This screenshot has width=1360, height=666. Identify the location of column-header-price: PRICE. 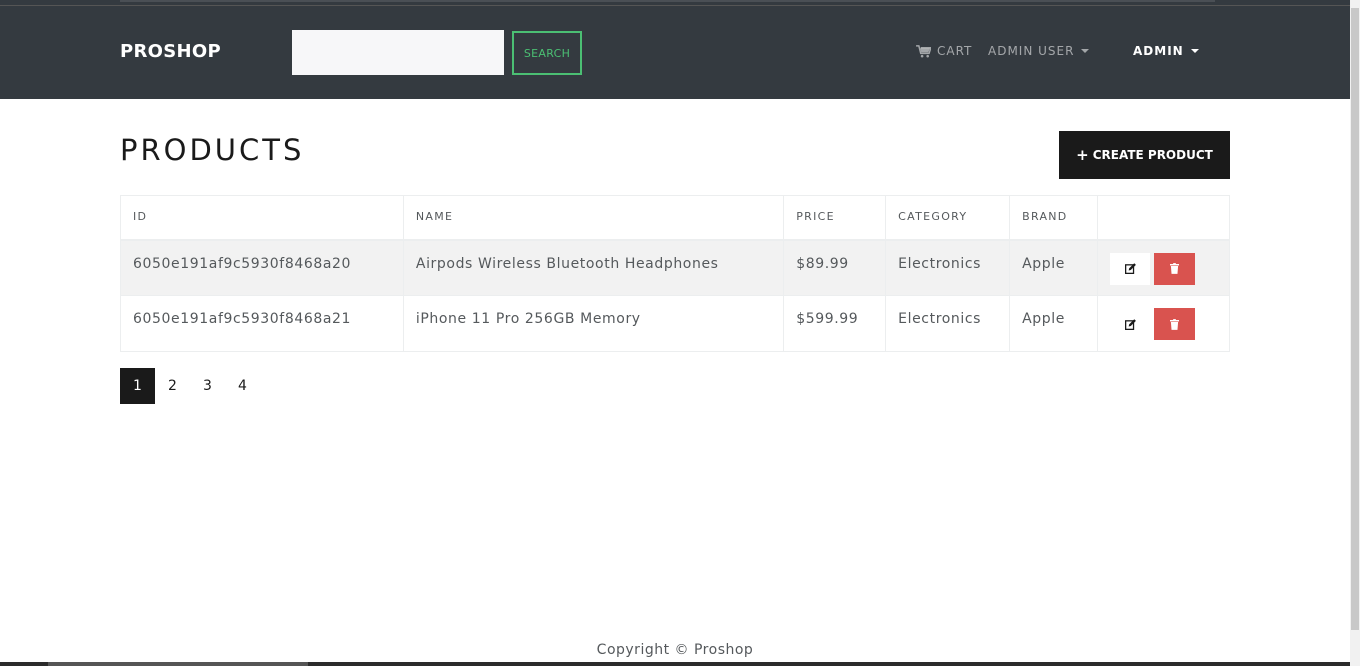
(835, 218).